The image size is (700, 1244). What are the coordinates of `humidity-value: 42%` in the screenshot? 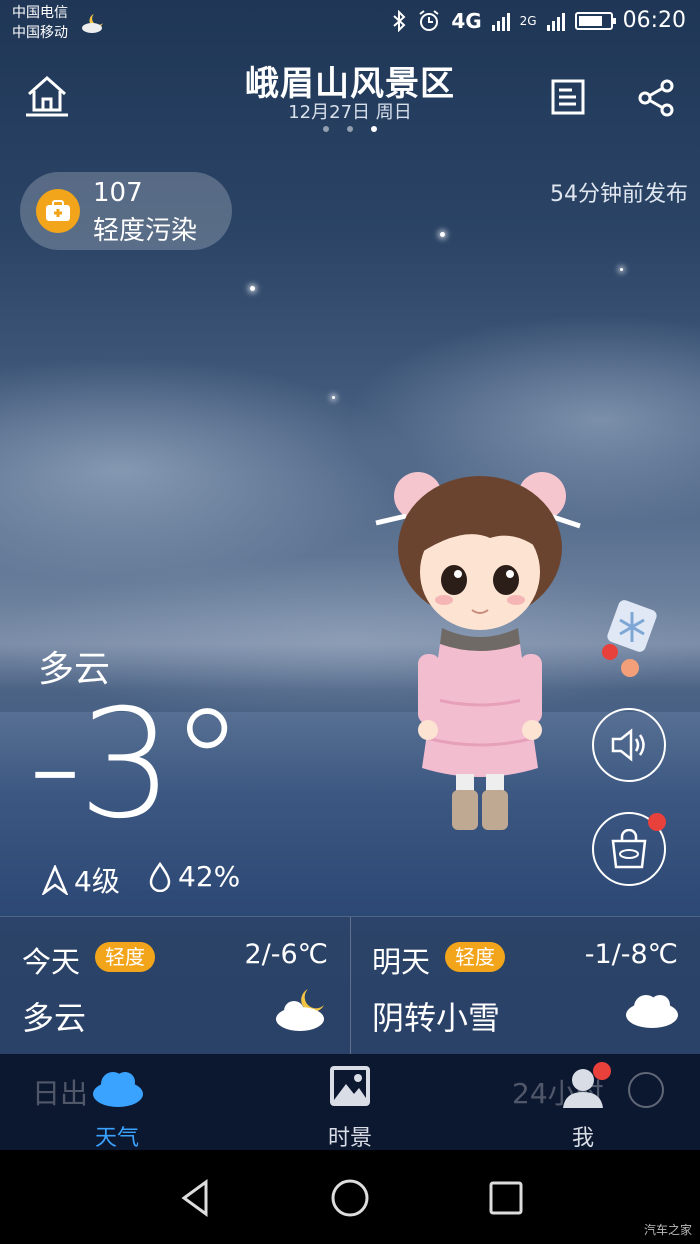 It's located at (209, 876).